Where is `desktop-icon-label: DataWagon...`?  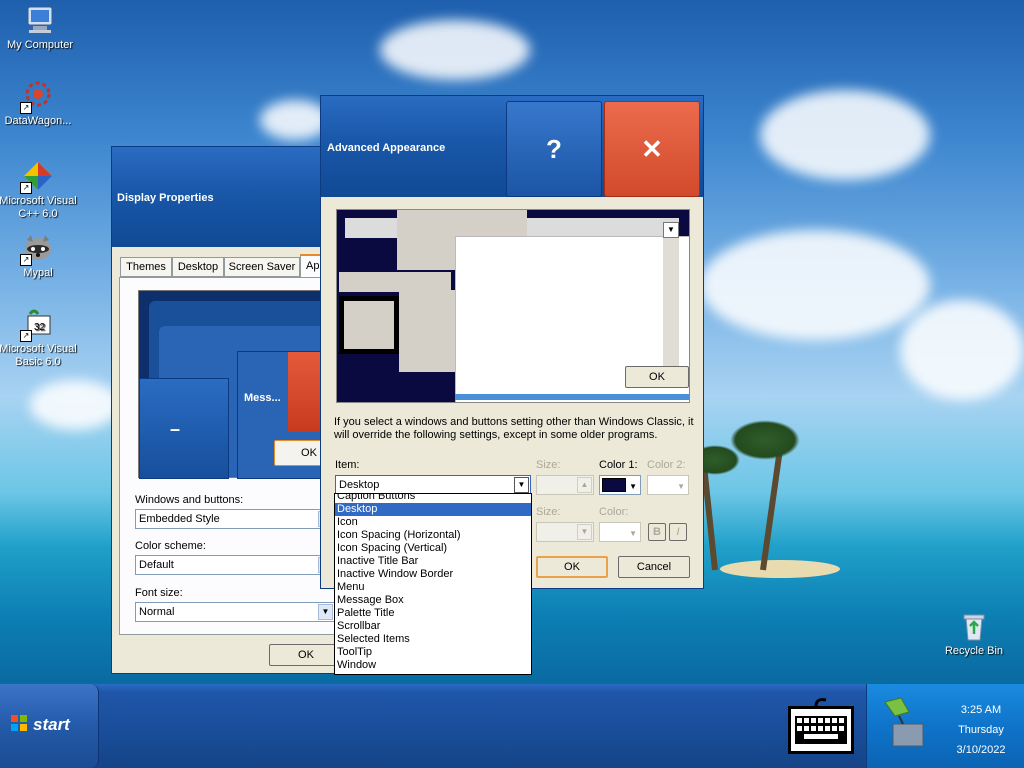
desktop-icon-label: DataWagon... is located at coordinates (38, 121).